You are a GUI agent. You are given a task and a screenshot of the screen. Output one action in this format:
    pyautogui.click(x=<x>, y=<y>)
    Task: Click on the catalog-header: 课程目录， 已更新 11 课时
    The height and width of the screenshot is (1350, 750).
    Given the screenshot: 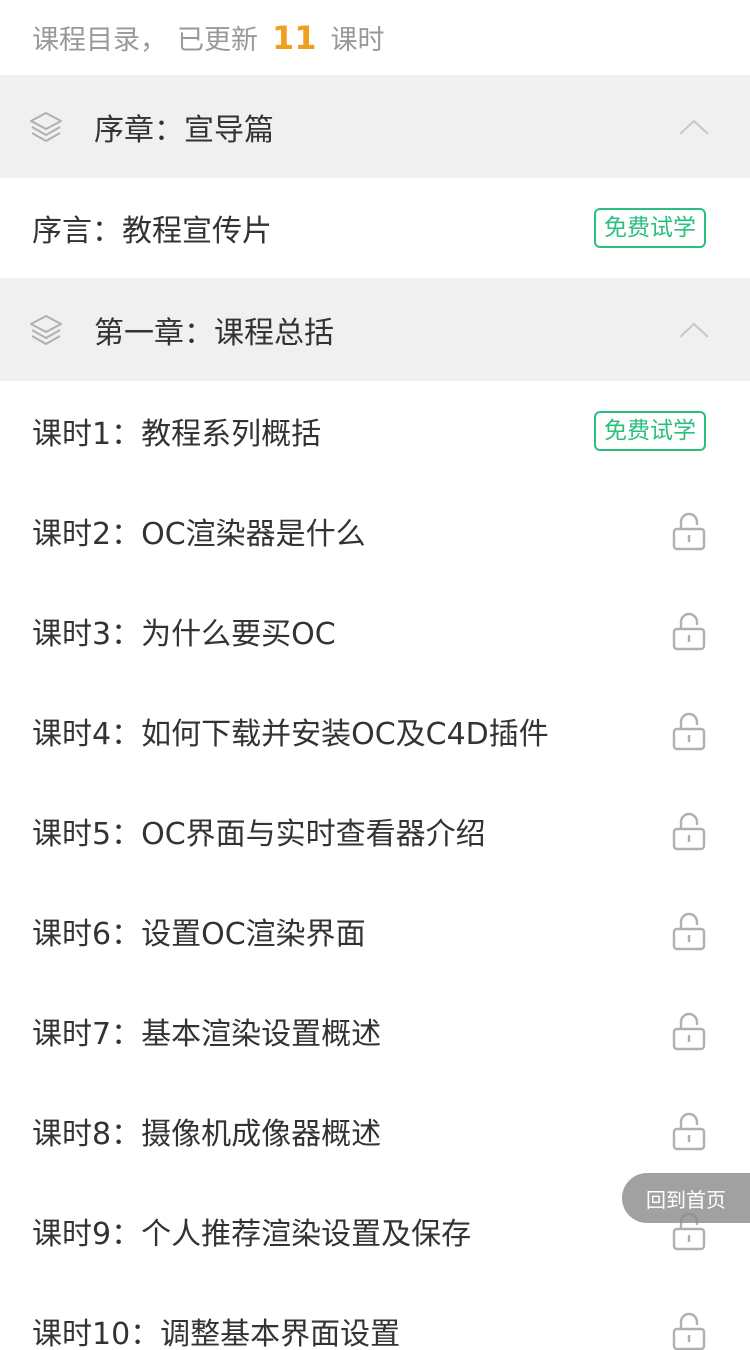 What is the action you would take?
    pyautogui.click(x=375, y=37)
    